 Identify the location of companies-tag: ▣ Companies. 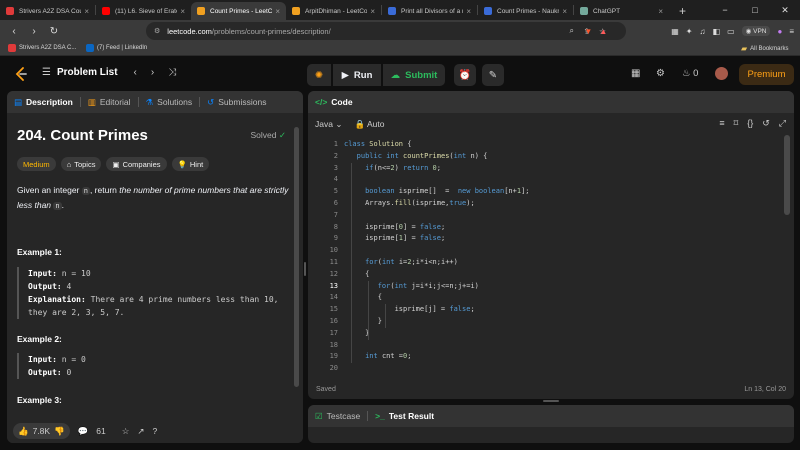
(136, 164).